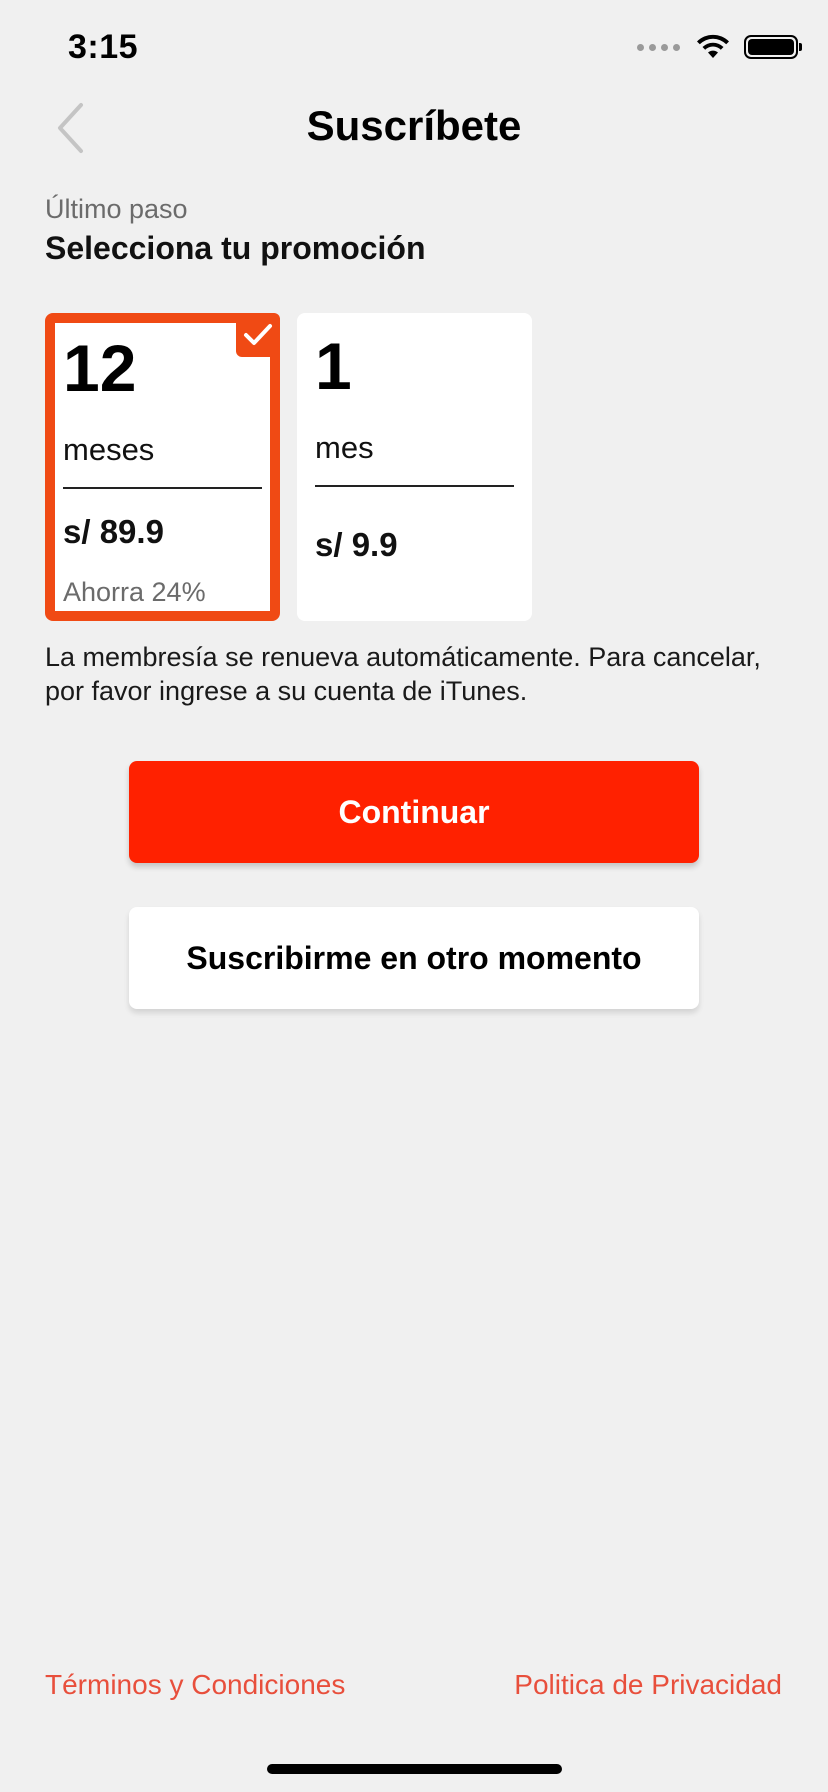 Image resolution: width=828 pixels, height=1792 pixels. I want to click on plan-duration-unit: meses, so click(109, 449).